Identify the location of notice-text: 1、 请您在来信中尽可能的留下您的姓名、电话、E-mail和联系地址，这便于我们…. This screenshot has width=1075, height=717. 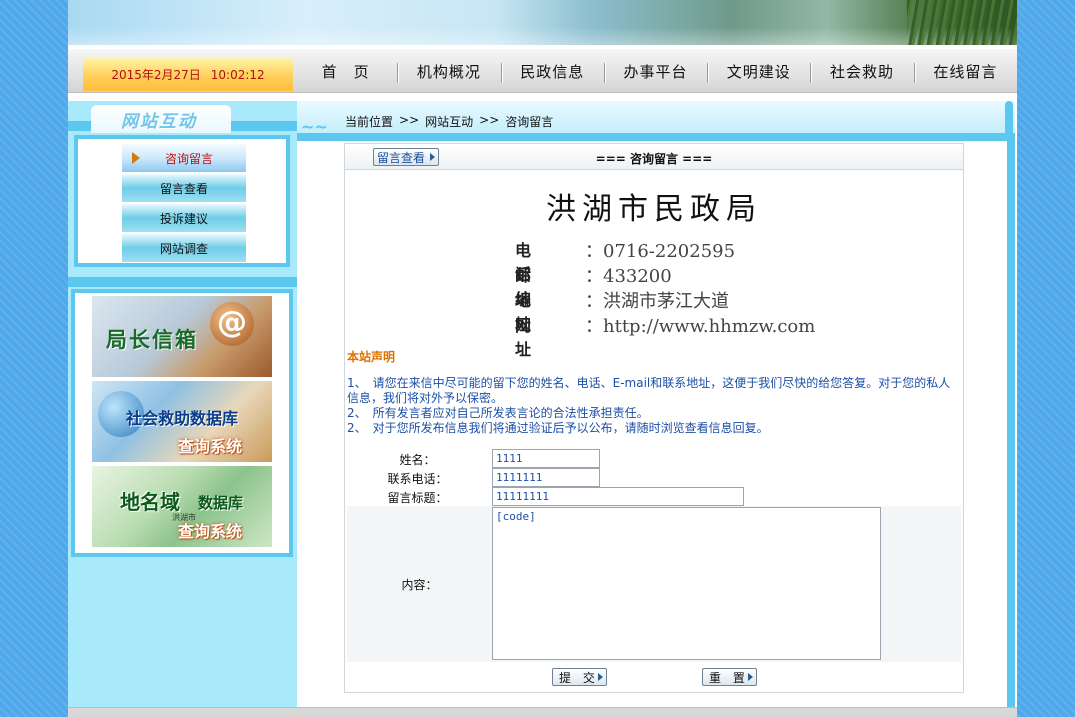
(654, 406).